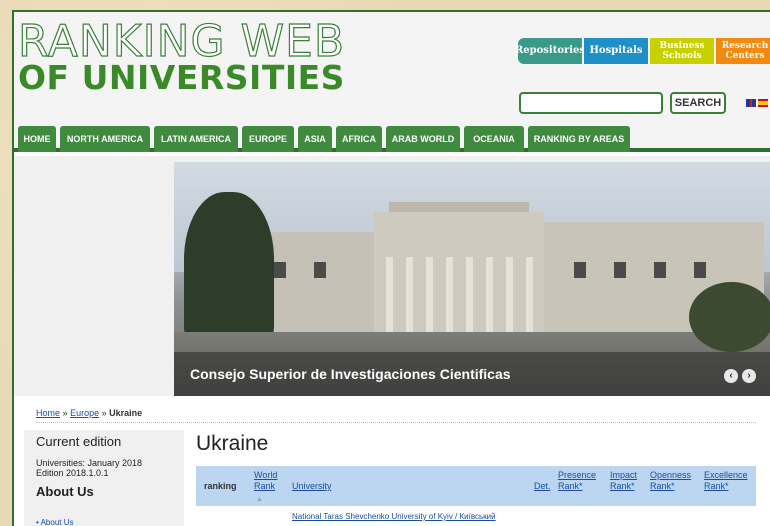  I want to click on col-world-rank: World Rank, so click(269, 481).